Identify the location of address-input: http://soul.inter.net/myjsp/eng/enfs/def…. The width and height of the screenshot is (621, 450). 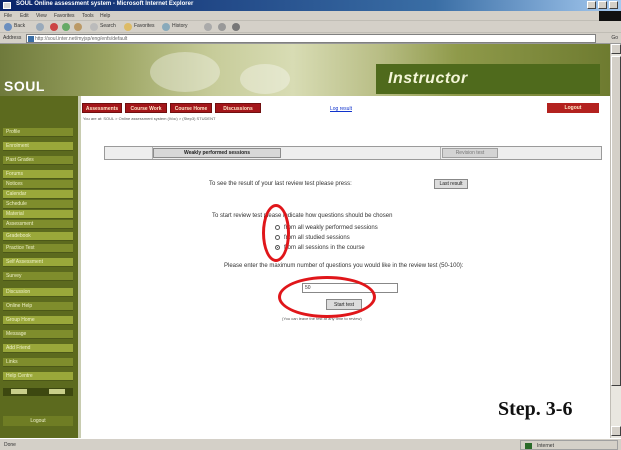
(311, 38).